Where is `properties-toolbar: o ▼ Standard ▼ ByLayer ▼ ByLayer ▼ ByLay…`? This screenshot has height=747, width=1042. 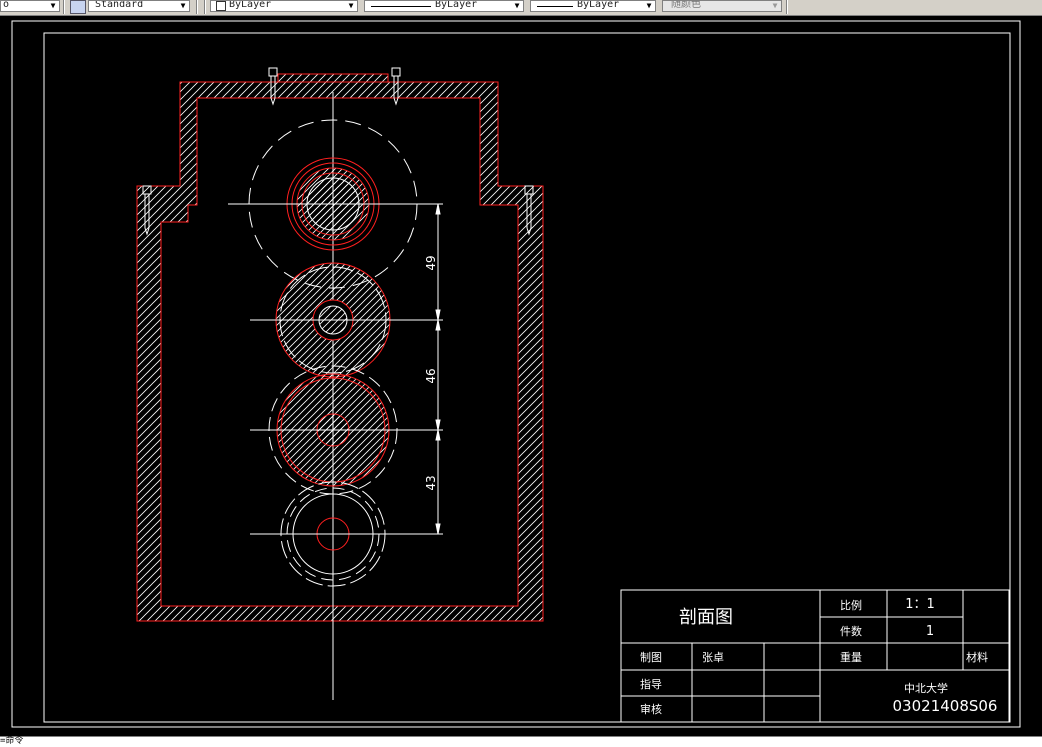 properties-toolbar: o ▼ Standard ▼ ByLayer ▼ ByLayer ▼ ByLay… is located at coordinates (521, 8).